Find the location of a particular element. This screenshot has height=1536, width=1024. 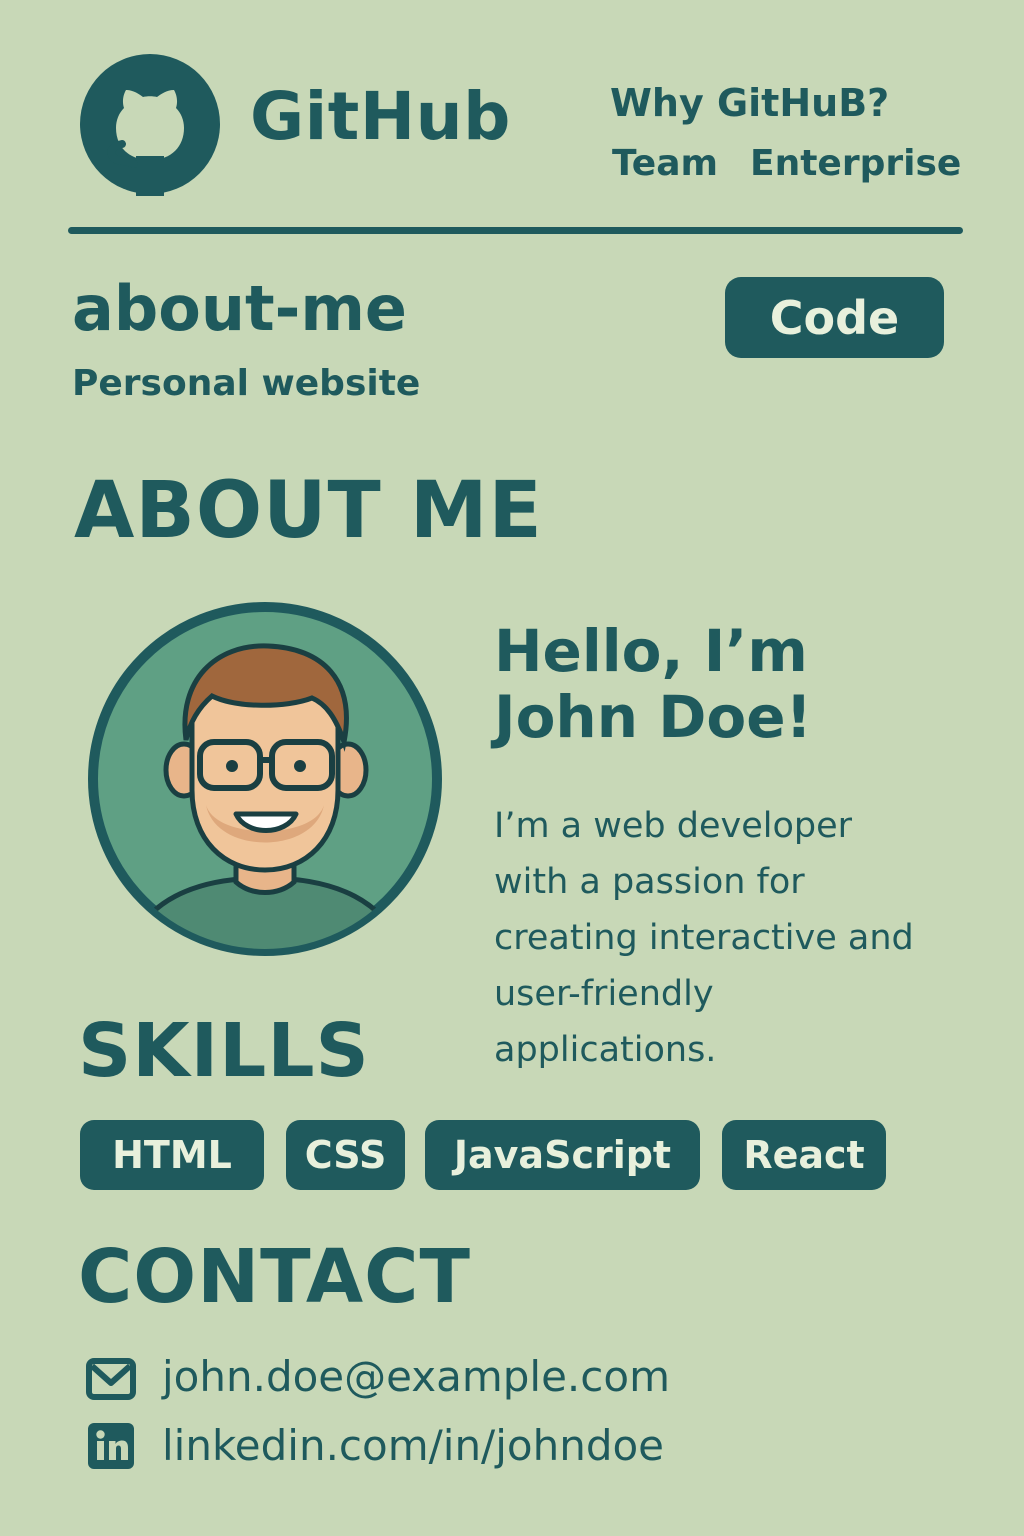

linkedin-icon is located at coordinates (111, 1446).